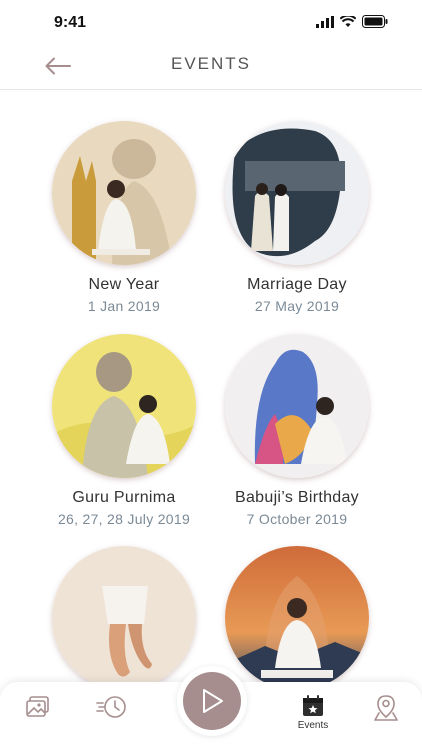  What do you see at coordinates (297, 406) in the screenshot?
I see `event-image-babuji-birthday` at bounding box center [297, 406].